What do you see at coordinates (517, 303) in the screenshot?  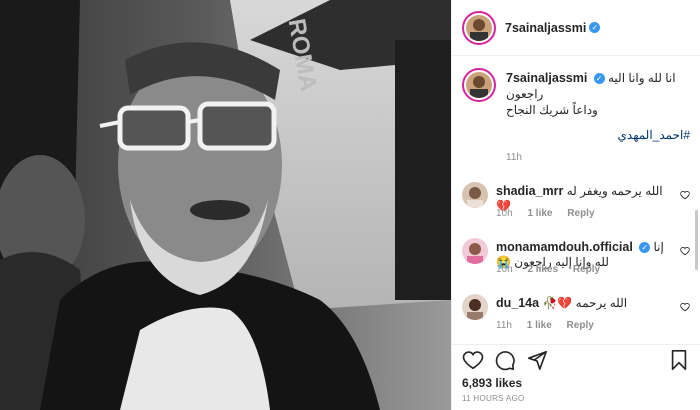 I see `commenter-username: du_14a` at bounding box center [517, 303].